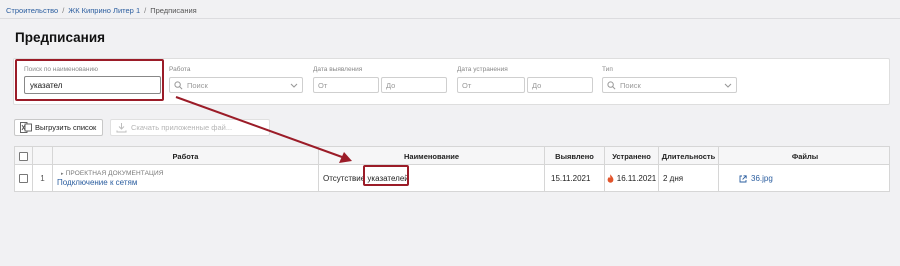 Image resolution: width=900 pixels, height=266 pixels. What do you see at coordinates (263, 129) in the screenshot?
I see `annotation-arrow` at bounding box center [263, 129].